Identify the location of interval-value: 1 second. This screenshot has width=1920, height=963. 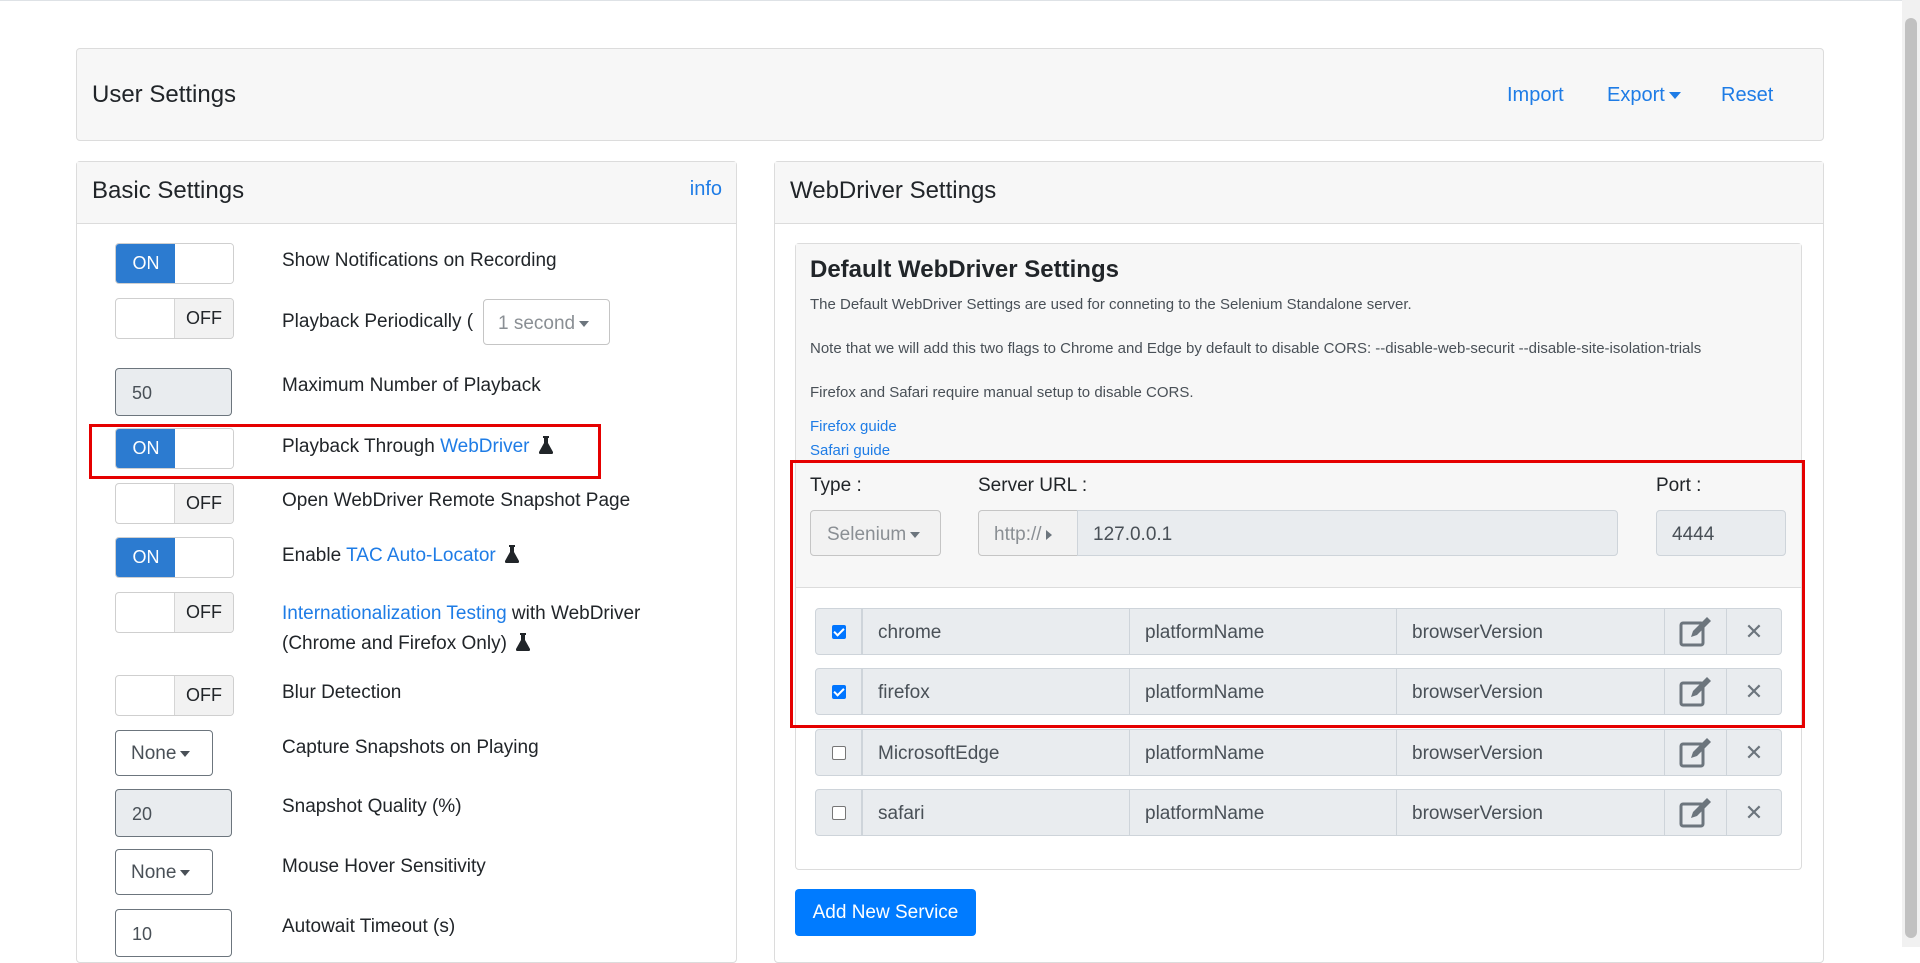
(537, 323).